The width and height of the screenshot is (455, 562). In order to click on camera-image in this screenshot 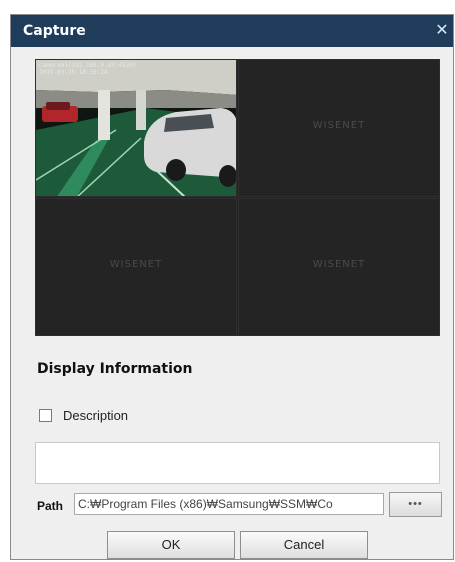, I will do `click(136, 128)`.